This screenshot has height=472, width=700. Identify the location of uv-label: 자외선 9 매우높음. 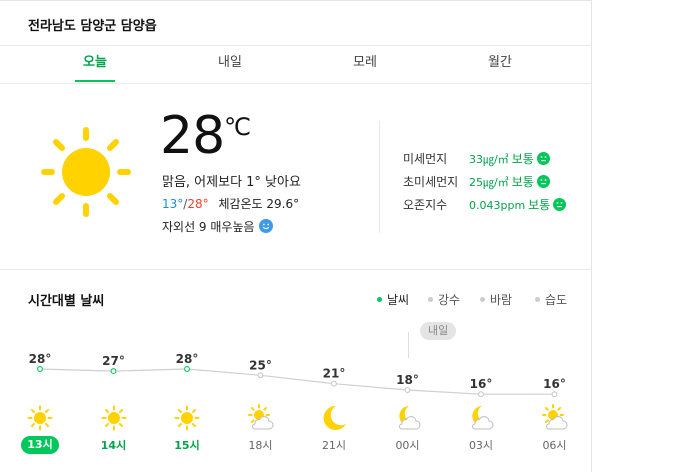
(208, 227).